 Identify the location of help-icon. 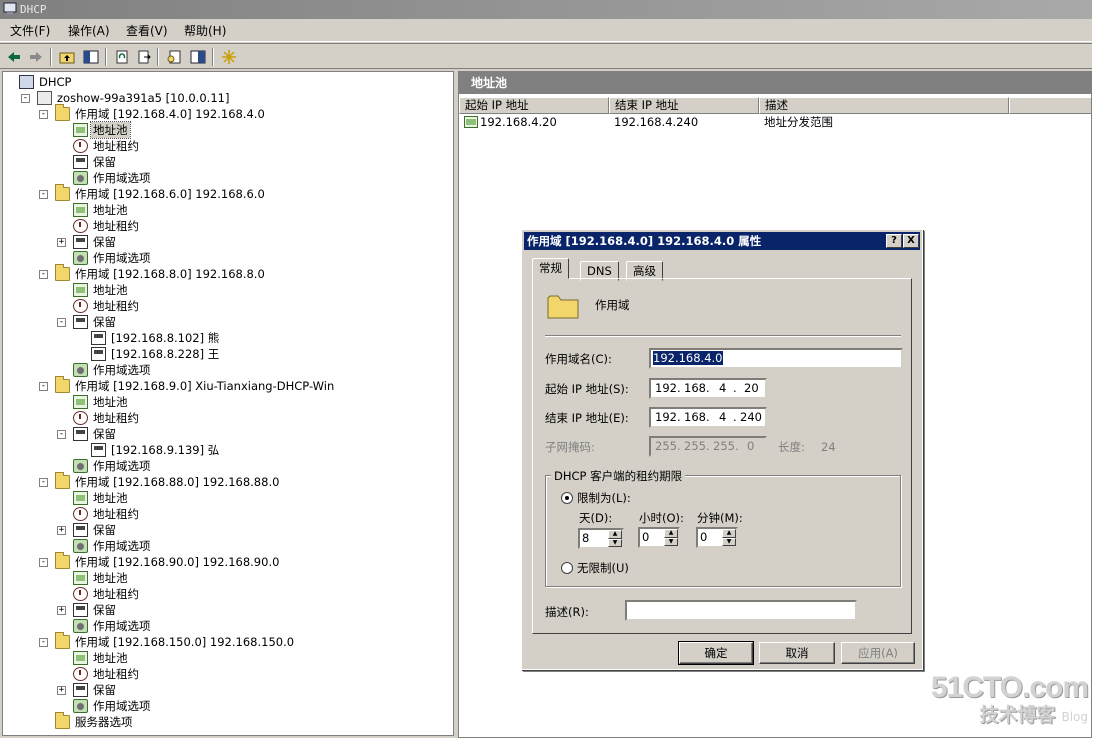
(198, 57).